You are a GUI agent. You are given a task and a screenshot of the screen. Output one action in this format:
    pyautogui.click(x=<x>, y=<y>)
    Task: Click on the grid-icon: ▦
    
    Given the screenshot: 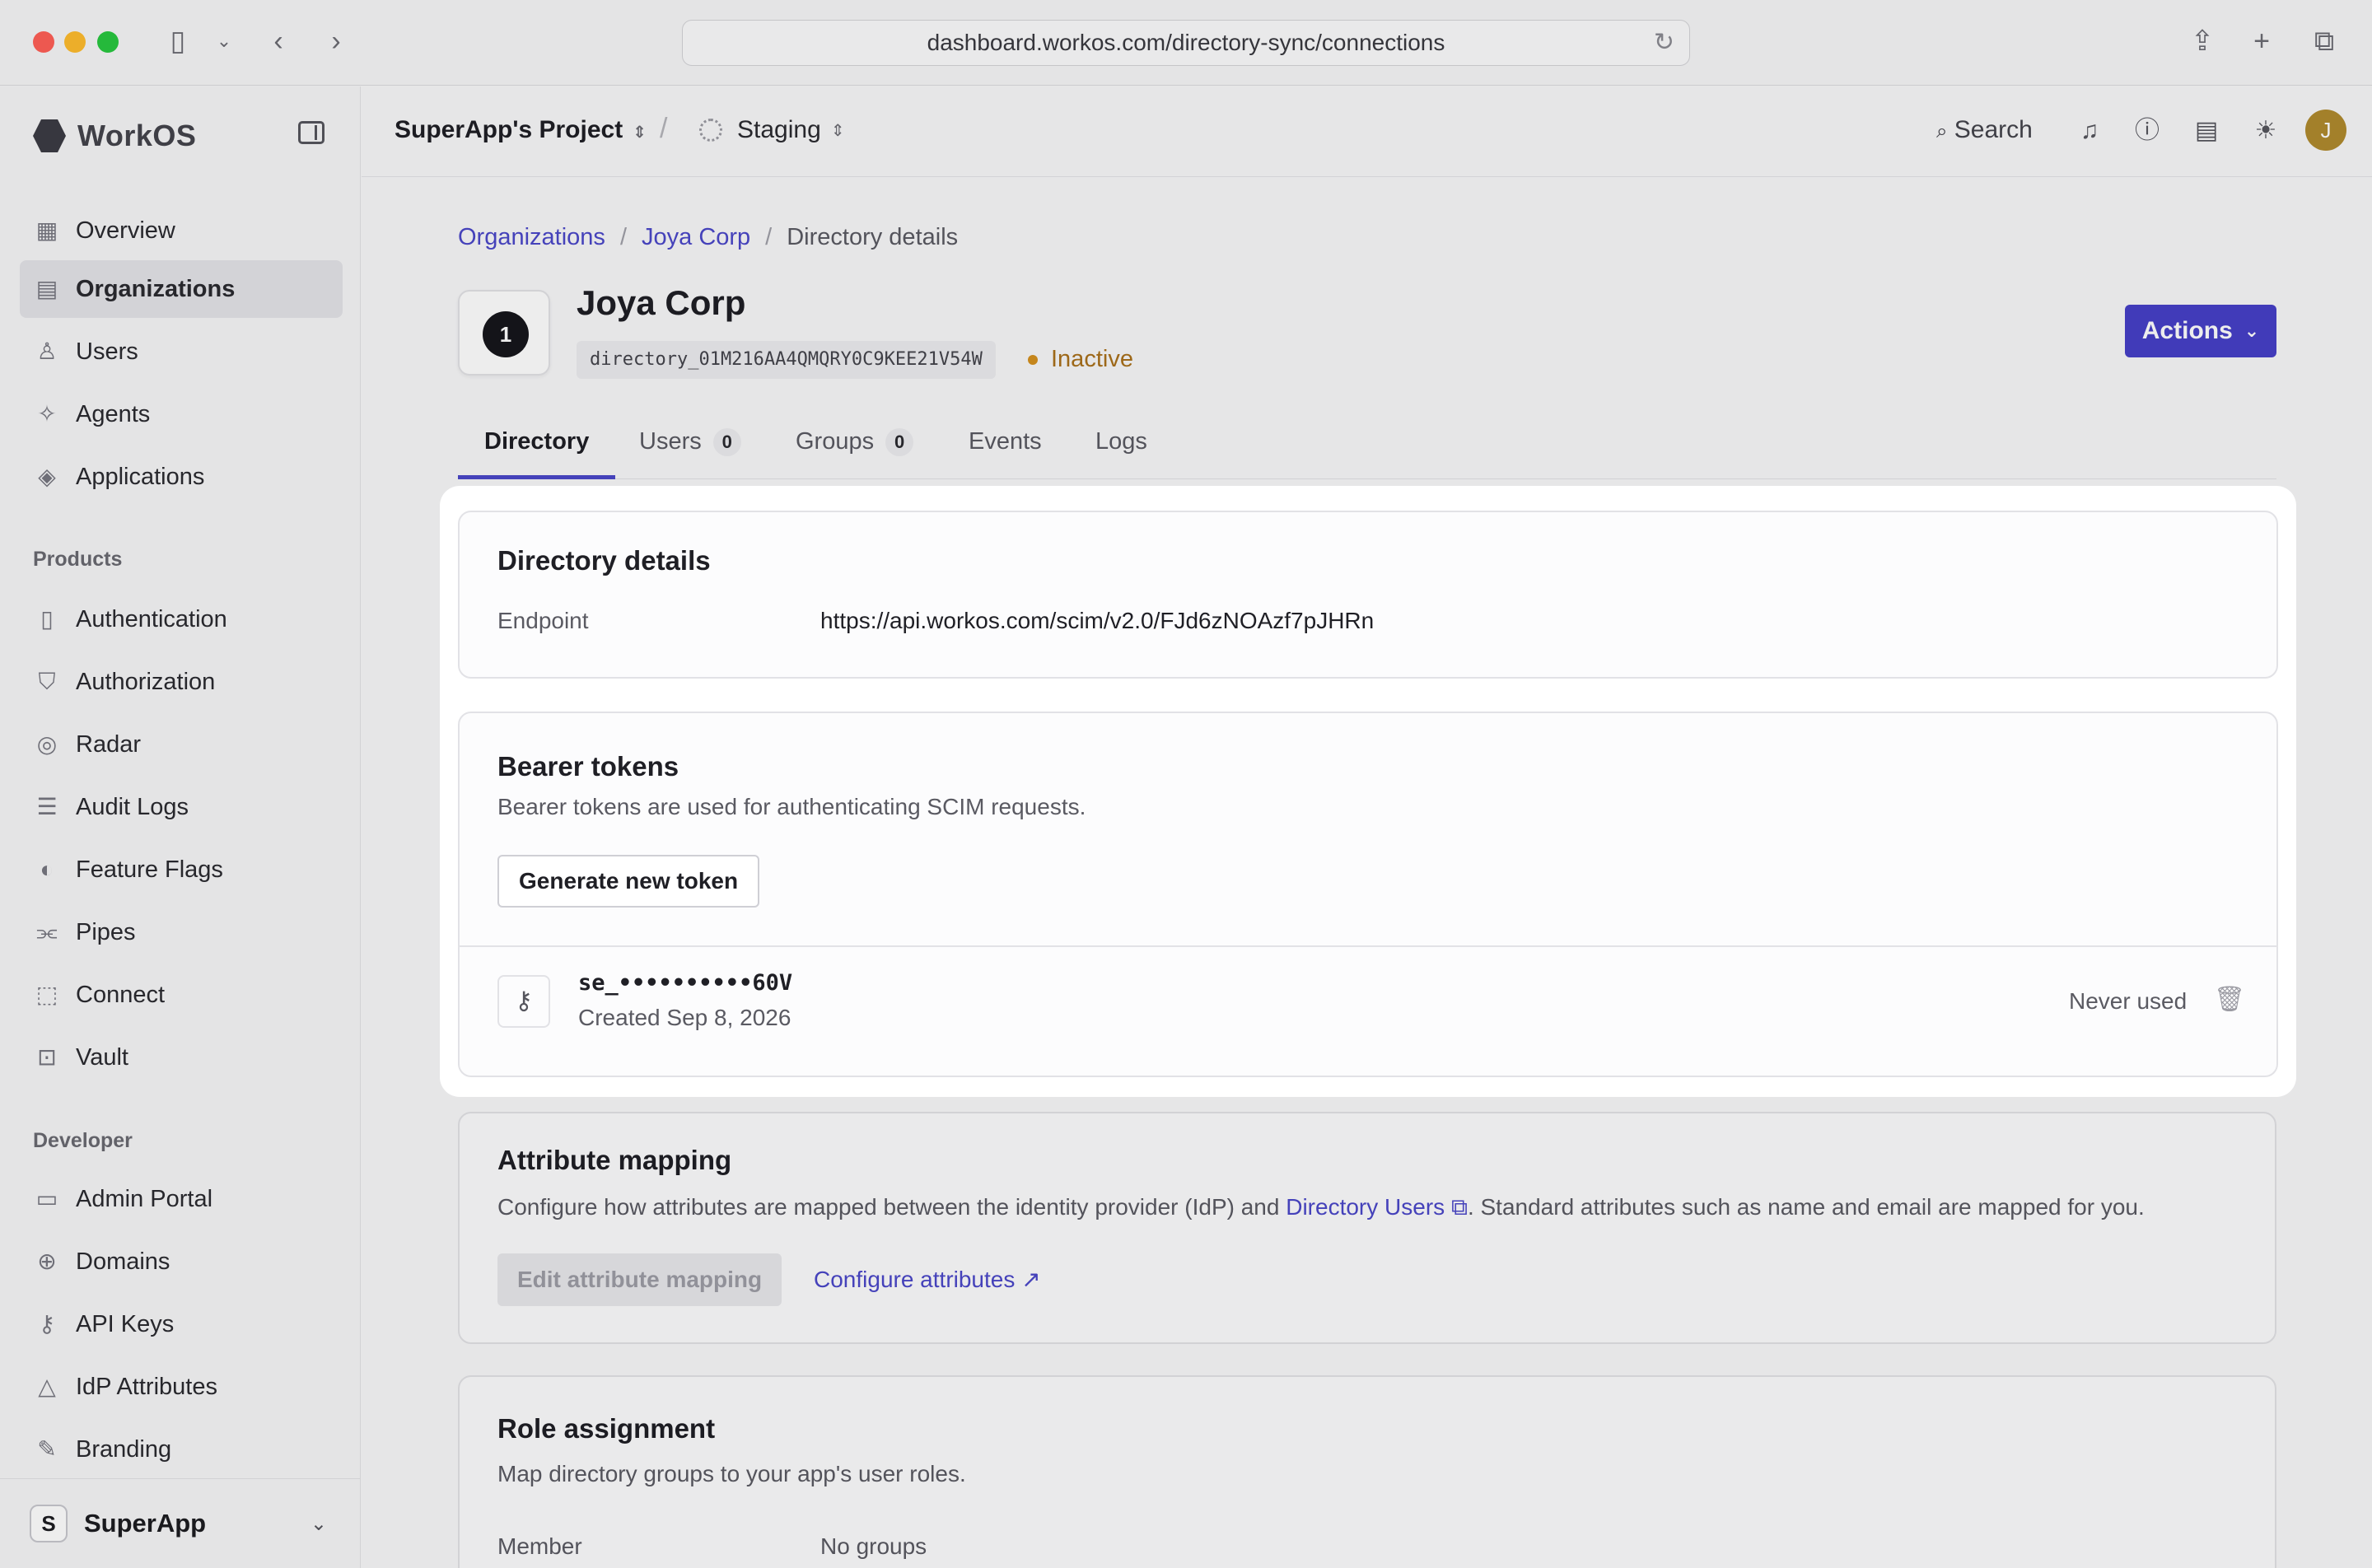 What is the action you would take?
    pyautogui.click(x=46, y=230)
    